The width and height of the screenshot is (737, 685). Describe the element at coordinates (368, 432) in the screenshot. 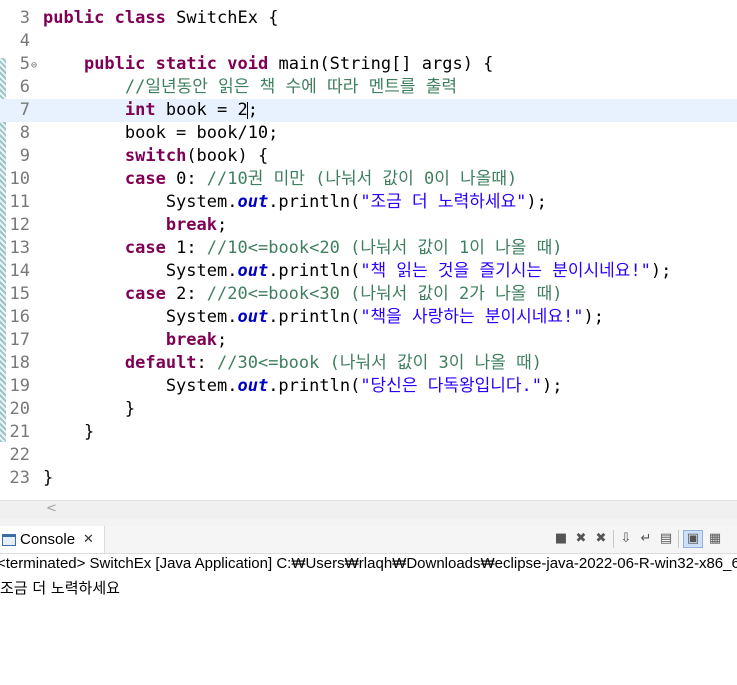

I see `code-line: 21 }` at that location.